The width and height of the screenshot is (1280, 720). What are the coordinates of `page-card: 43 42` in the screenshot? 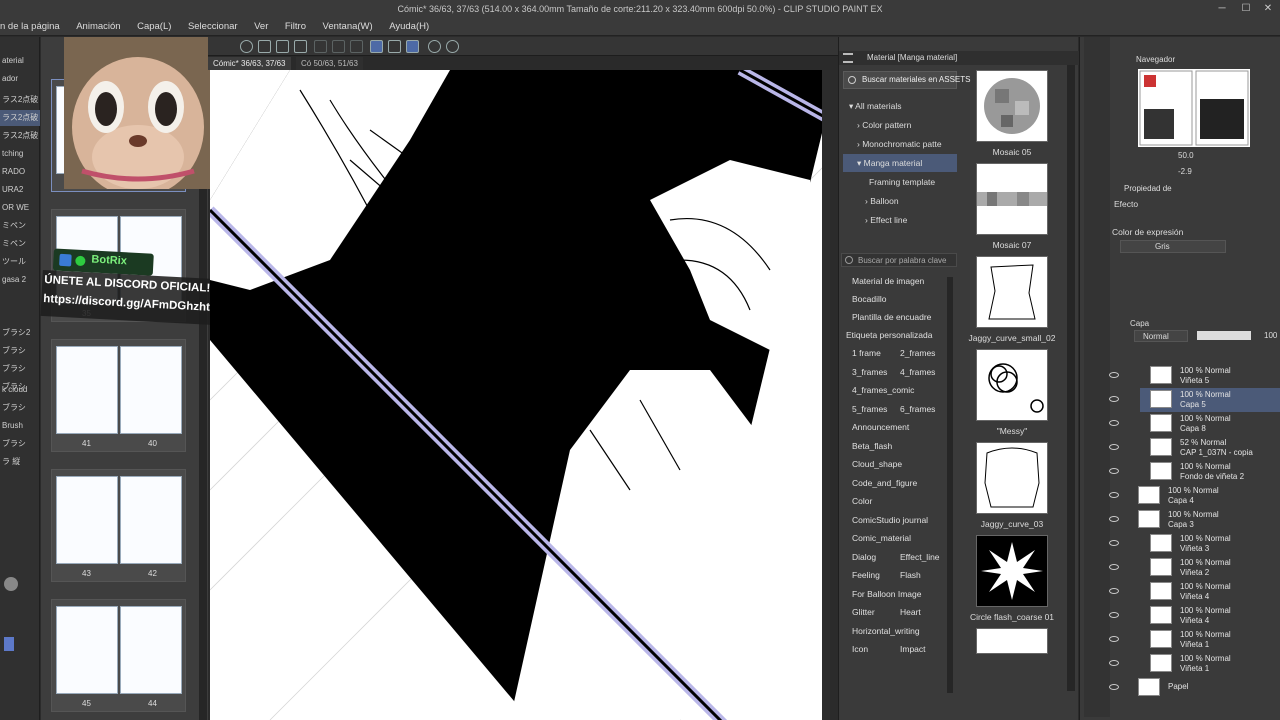 It's located at (118, 525).